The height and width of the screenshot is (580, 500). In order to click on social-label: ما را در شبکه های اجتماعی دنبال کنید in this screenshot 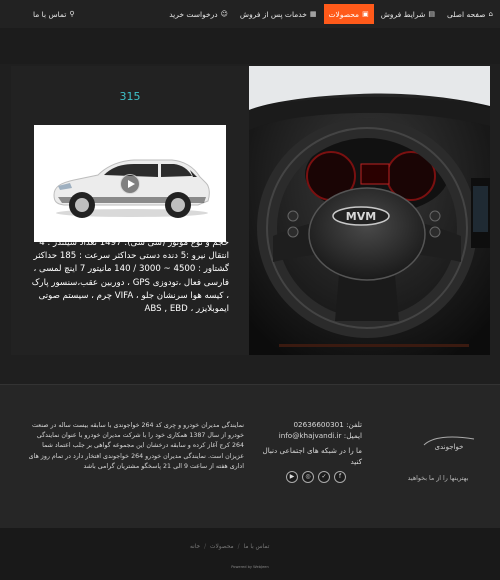, I will do `click(312, 456)`.